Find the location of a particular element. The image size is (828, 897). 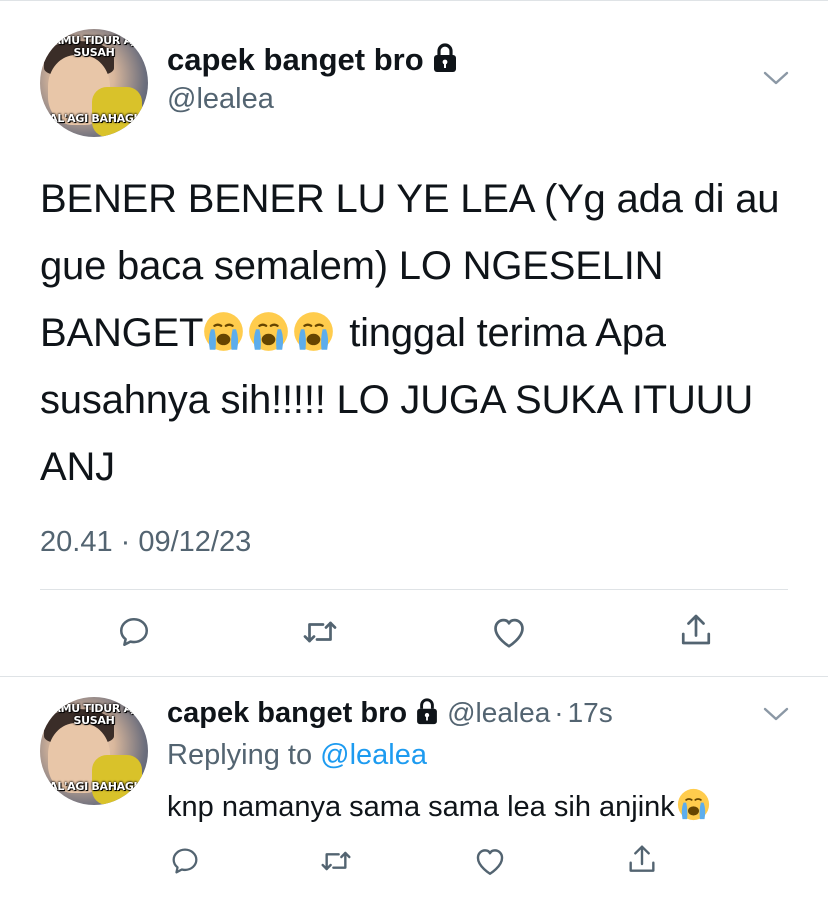

reply-author-row: capek banget bro @lealea · 17s is located at coordinates (390, 713).